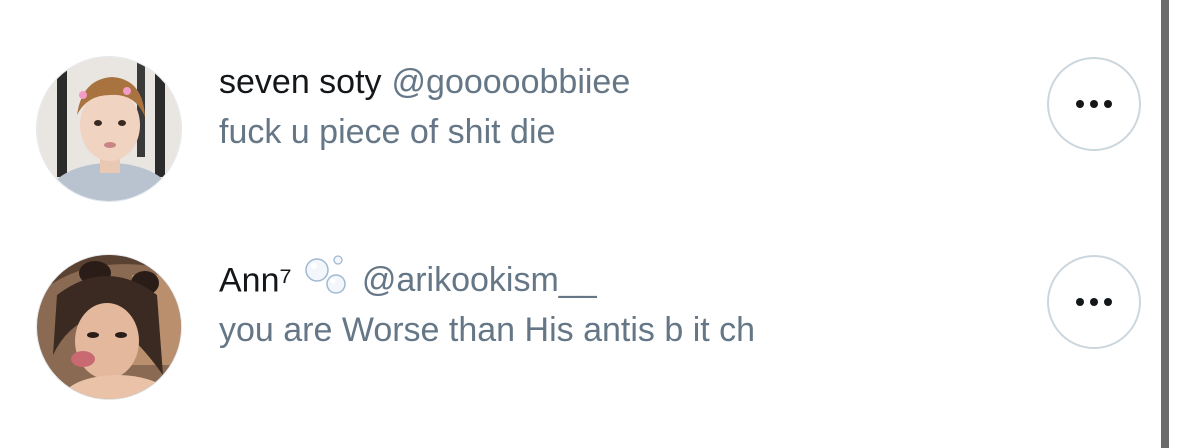 The height and width of the screenshot is (448, 1179). I want to click on bubbles-icon, so click(328, 279).